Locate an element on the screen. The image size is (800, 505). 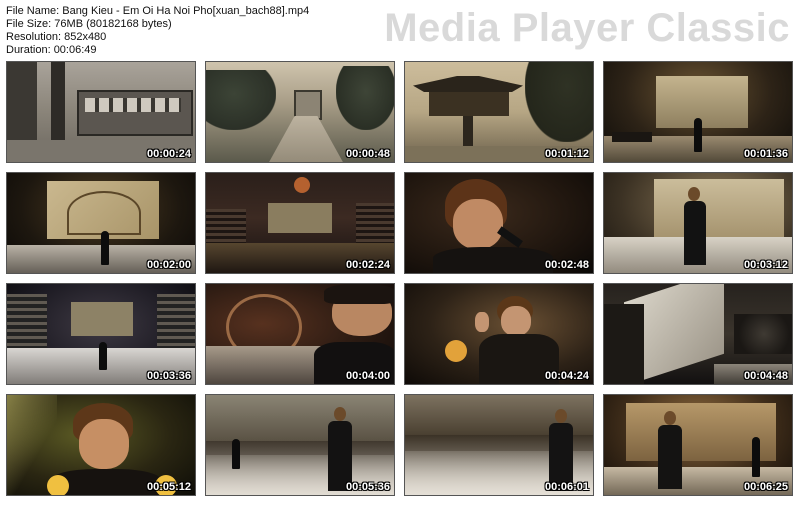
thumbnail: 00:05:12 is located at coordinates (101, 445).